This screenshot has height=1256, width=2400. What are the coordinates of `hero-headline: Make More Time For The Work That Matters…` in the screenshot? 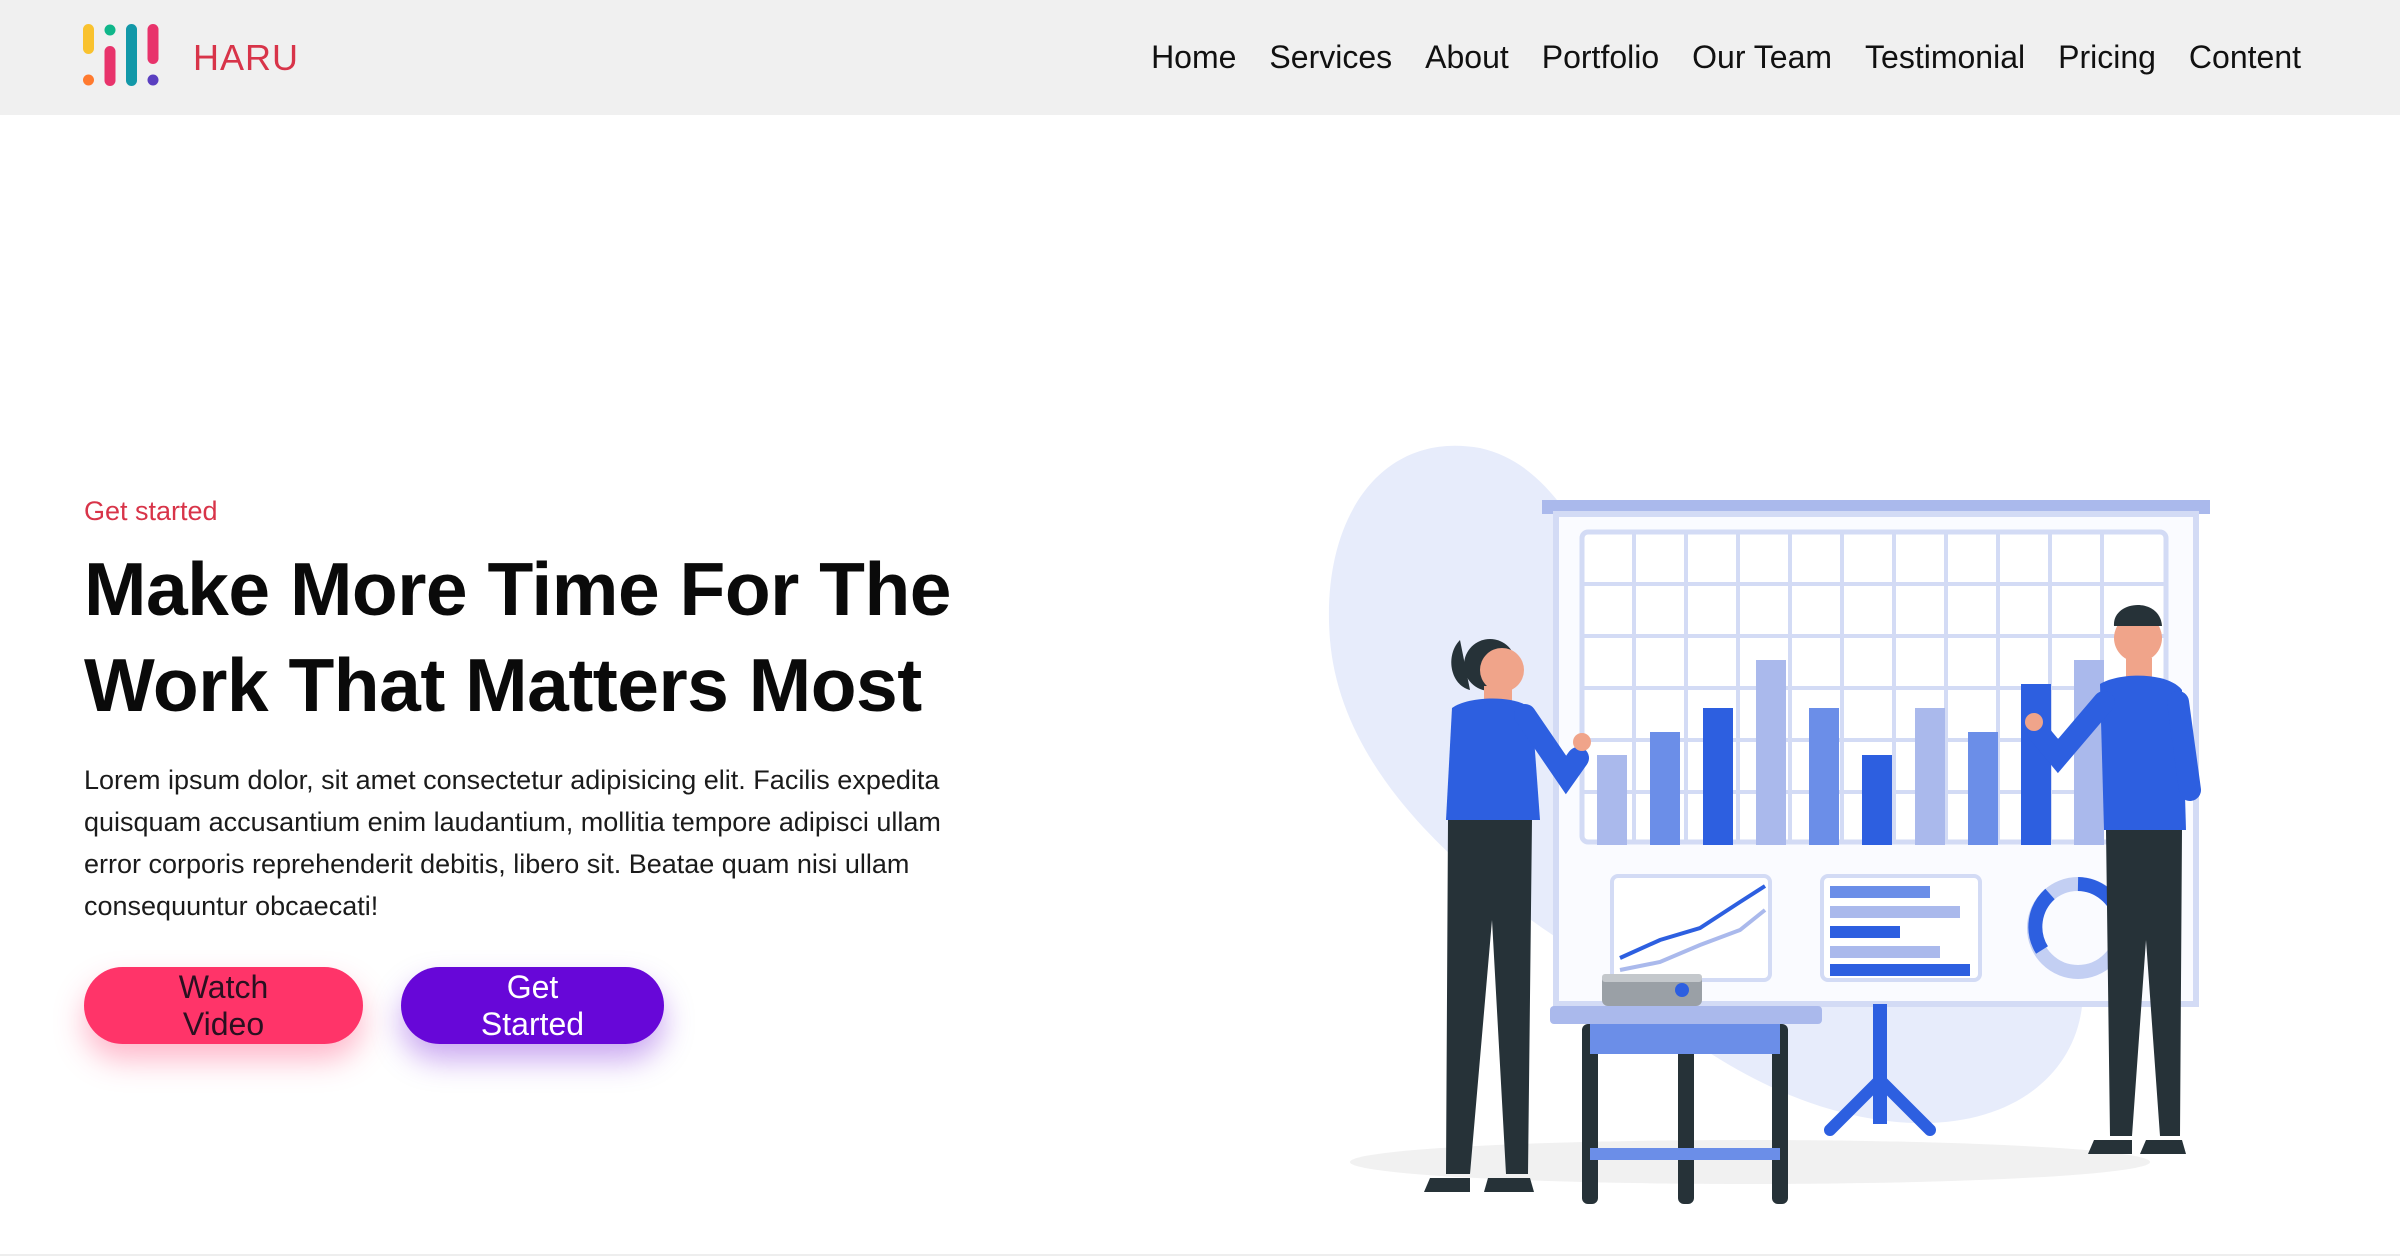 It's located at (544, 637).